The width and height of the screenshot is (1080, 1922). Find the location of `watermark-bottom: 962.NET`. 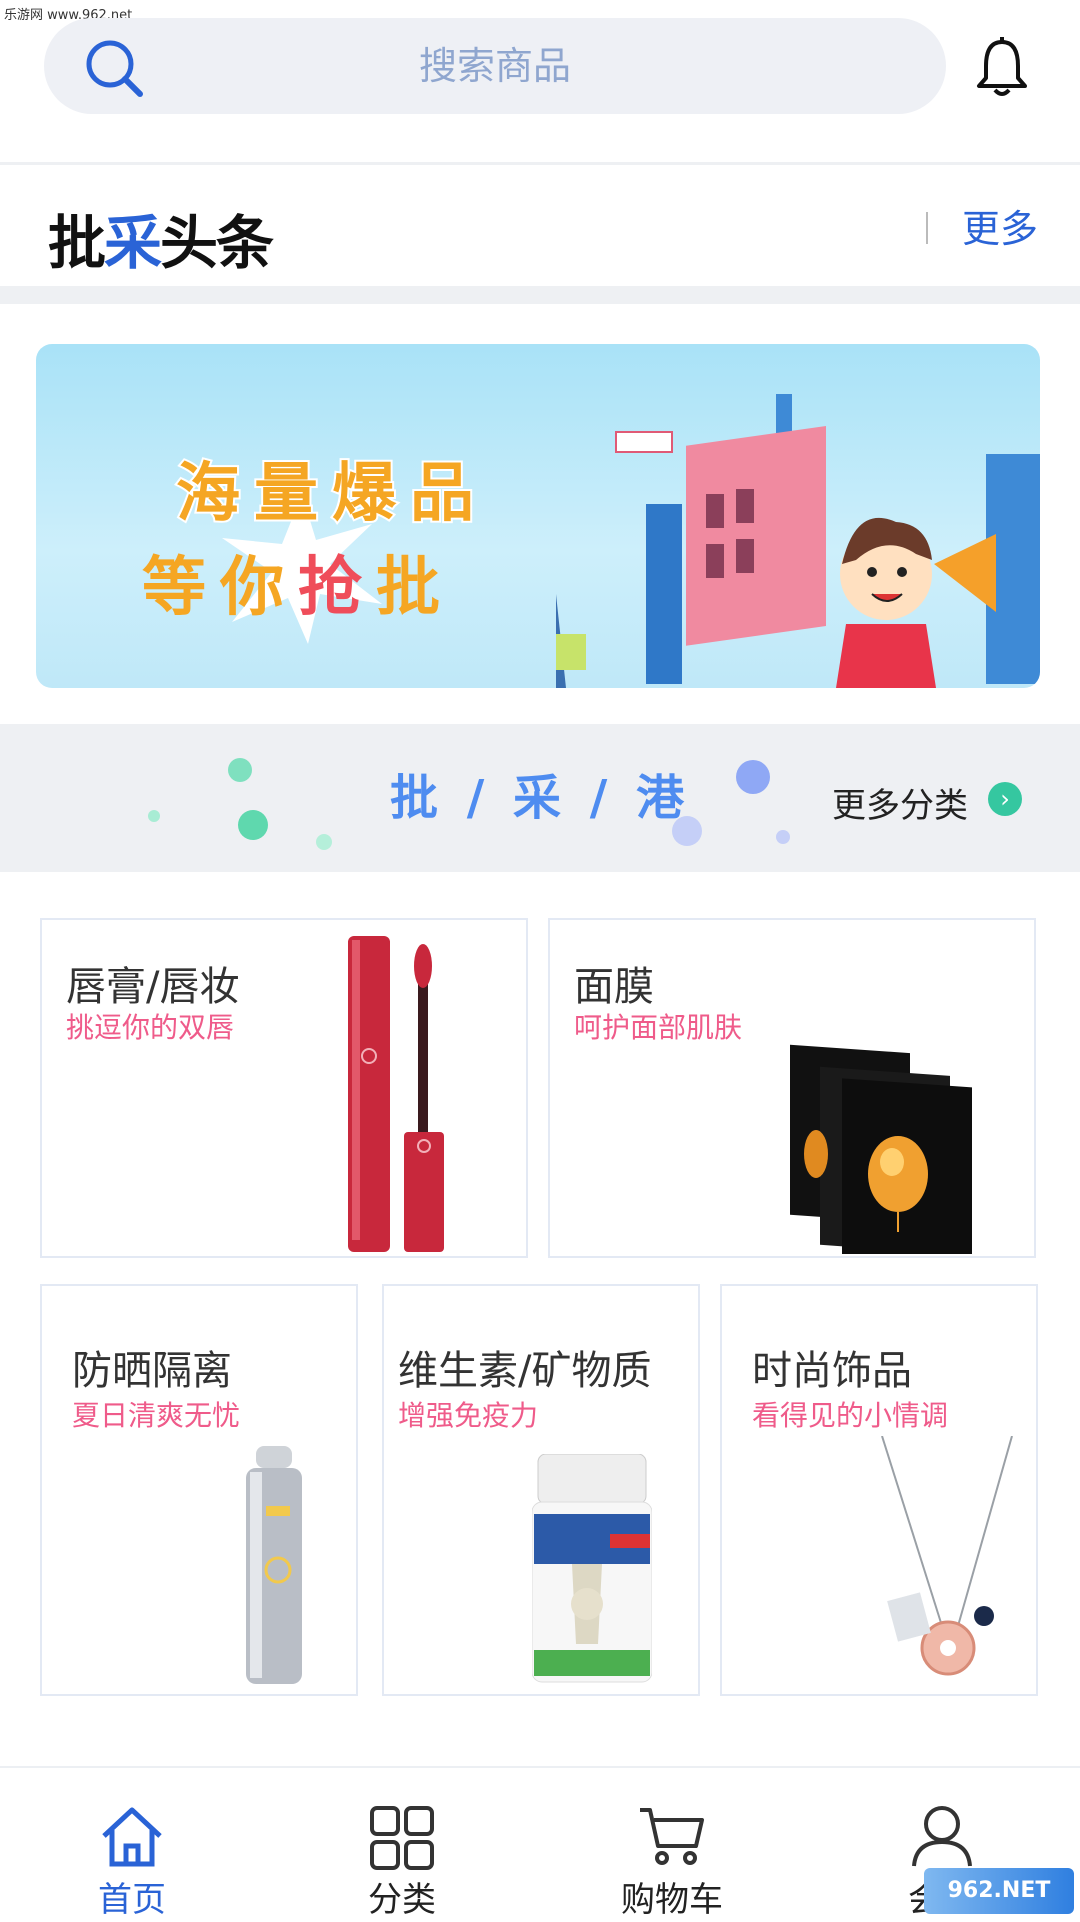

watermark-bottom: 962.NET is located at coordinates (999, 1891).